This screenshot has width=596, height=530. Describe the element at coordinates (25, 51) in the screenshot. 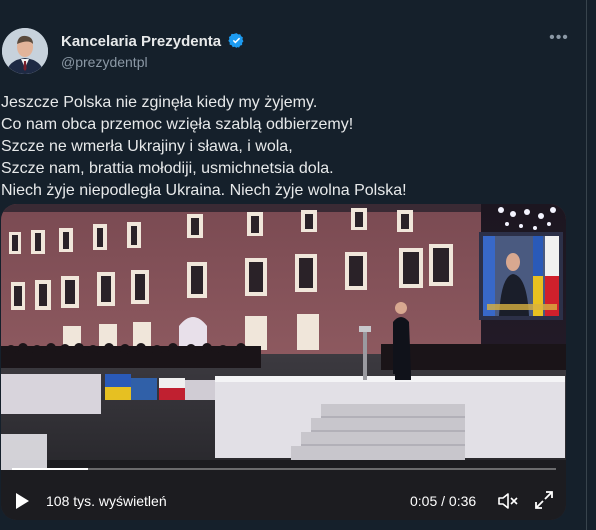

I see `avatar` at that location.